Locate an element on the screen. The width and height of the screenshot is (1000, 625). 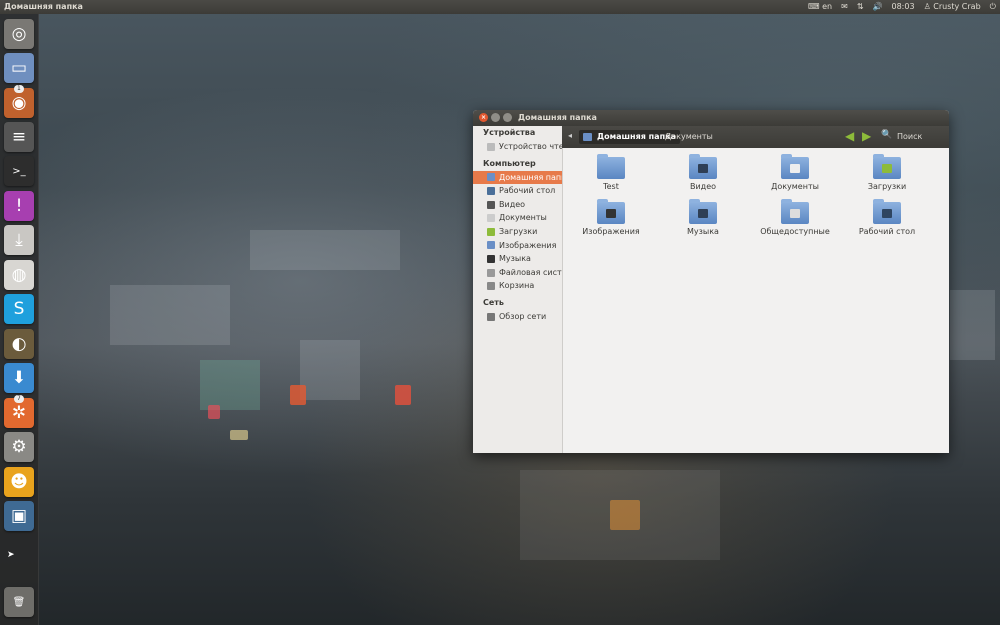
breadcrumb-documents: Документы is located at coordinates (689, 137).